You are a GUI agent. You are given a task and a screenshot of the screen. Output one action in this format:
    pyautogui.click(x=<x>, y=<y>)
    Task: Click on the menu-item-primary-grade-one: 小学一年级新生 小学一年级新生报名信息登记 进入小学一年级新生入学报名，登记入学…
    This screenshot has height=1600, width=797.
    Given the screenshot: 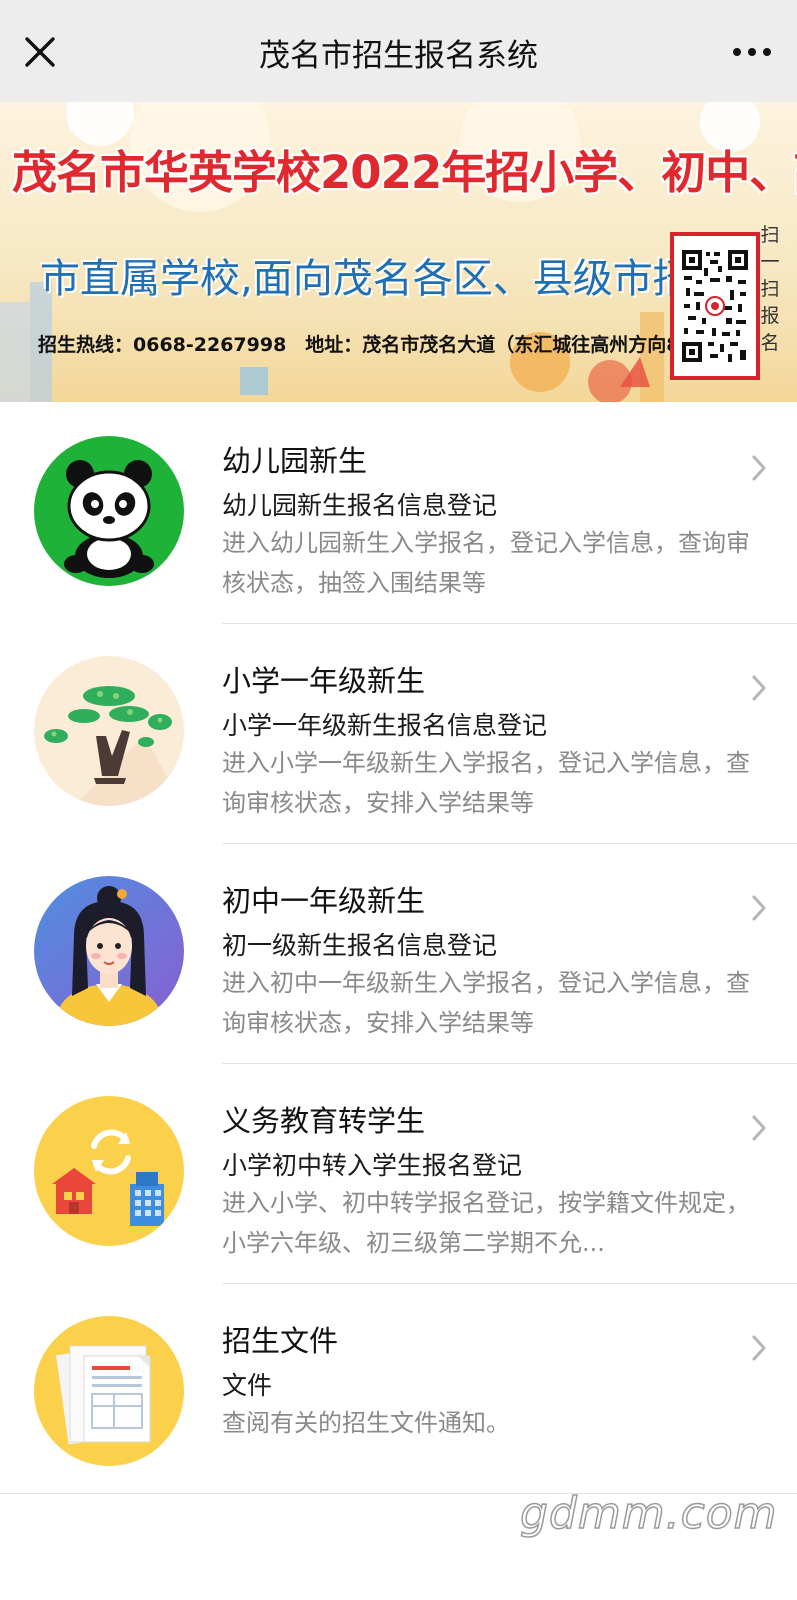 What is the action you would take?
    pyautogui.click(x=398, y=734)
    